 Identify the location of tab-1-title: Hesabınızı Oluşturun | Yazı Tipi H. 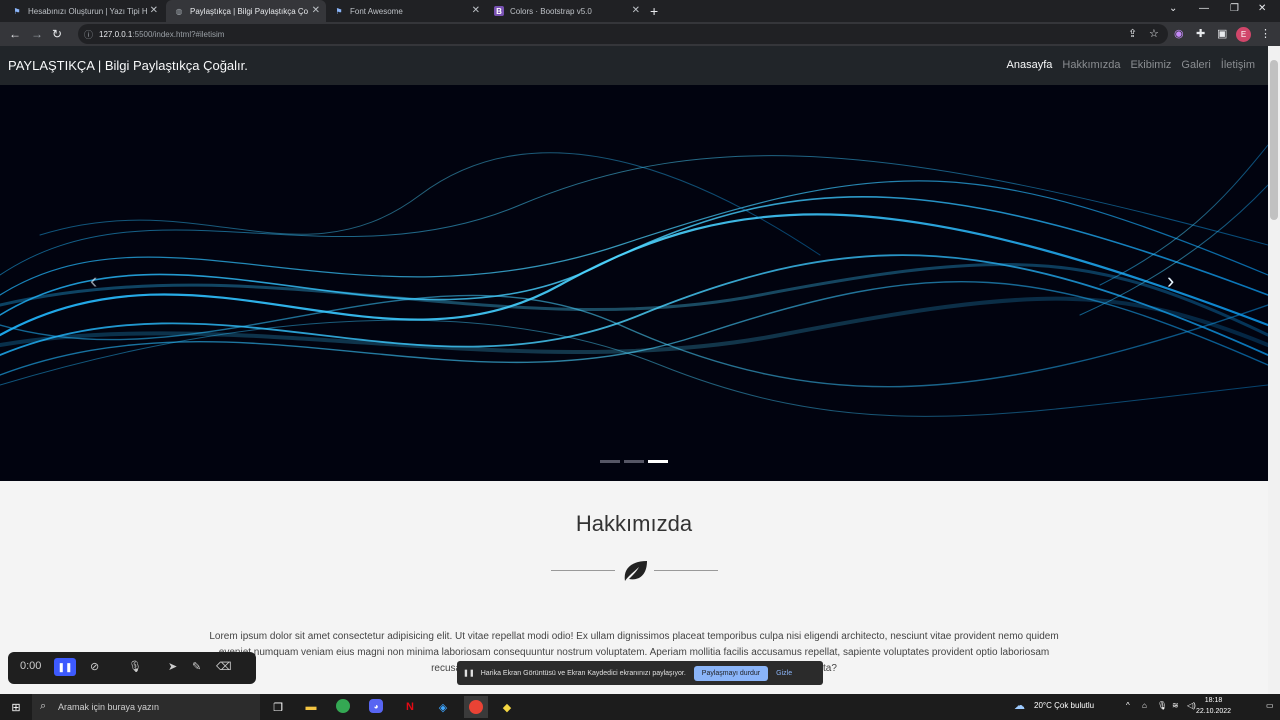
(88, 11).